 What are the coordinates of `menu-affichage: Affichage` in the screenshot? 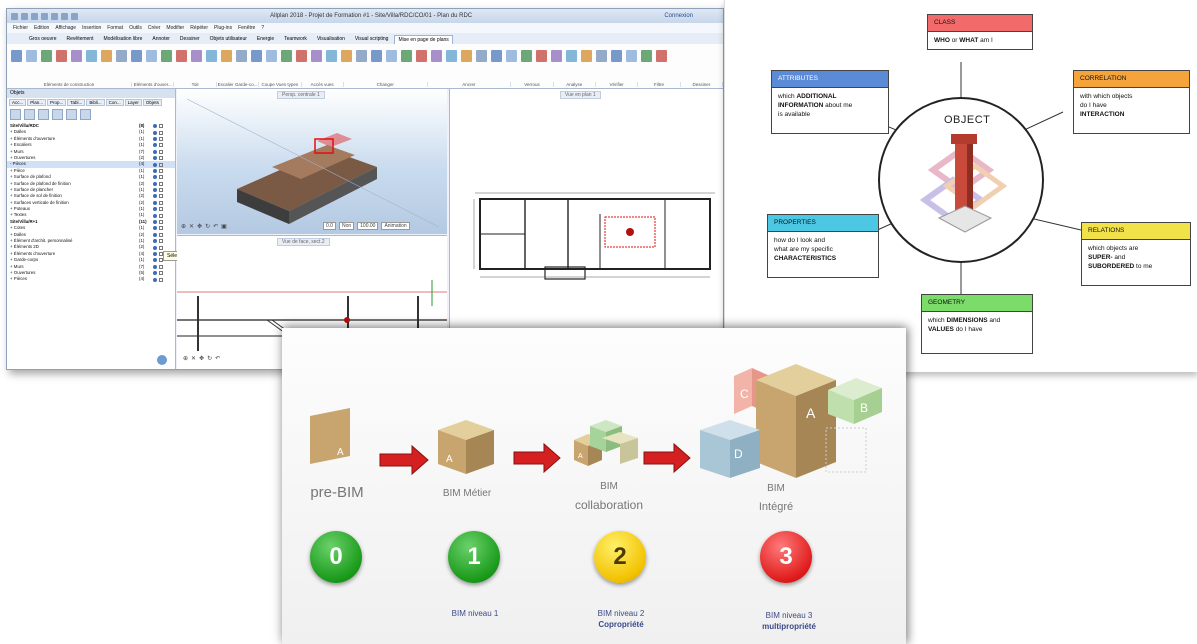 It's located at (65, 28).